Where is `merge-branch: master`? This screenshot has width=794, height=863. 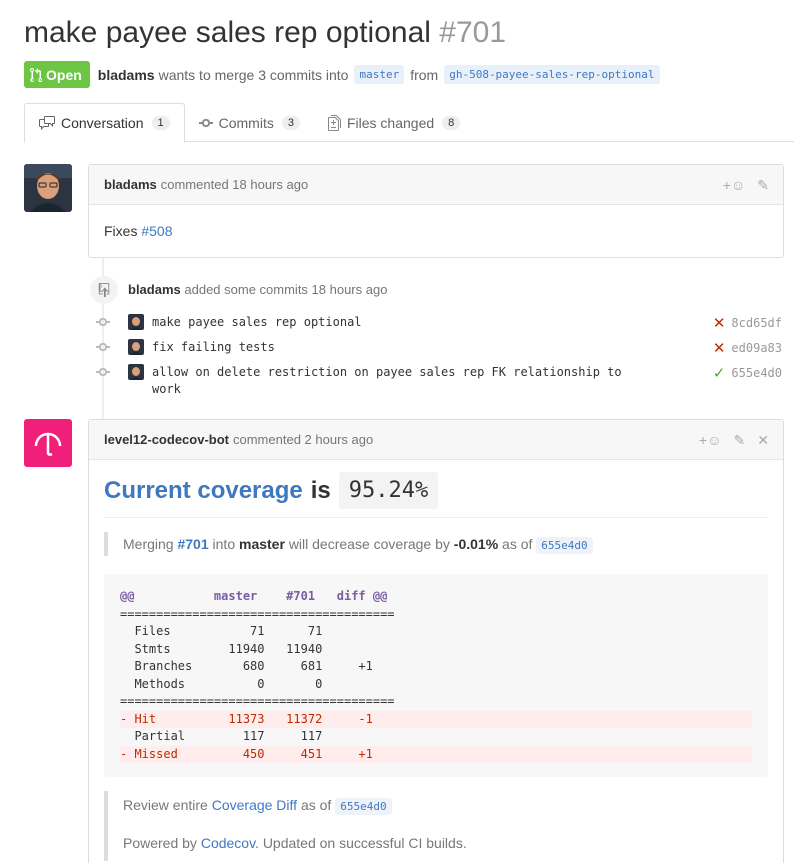 merge-branch: master is located at coordinates (262, 544).